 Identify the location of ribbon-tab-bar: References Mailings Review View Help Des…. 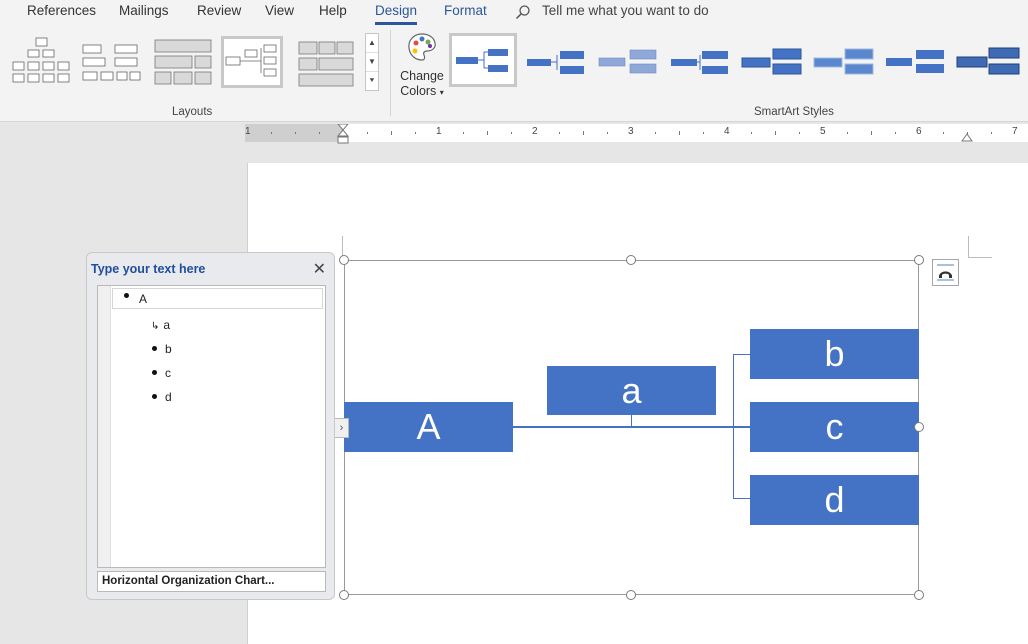
(514, 13).